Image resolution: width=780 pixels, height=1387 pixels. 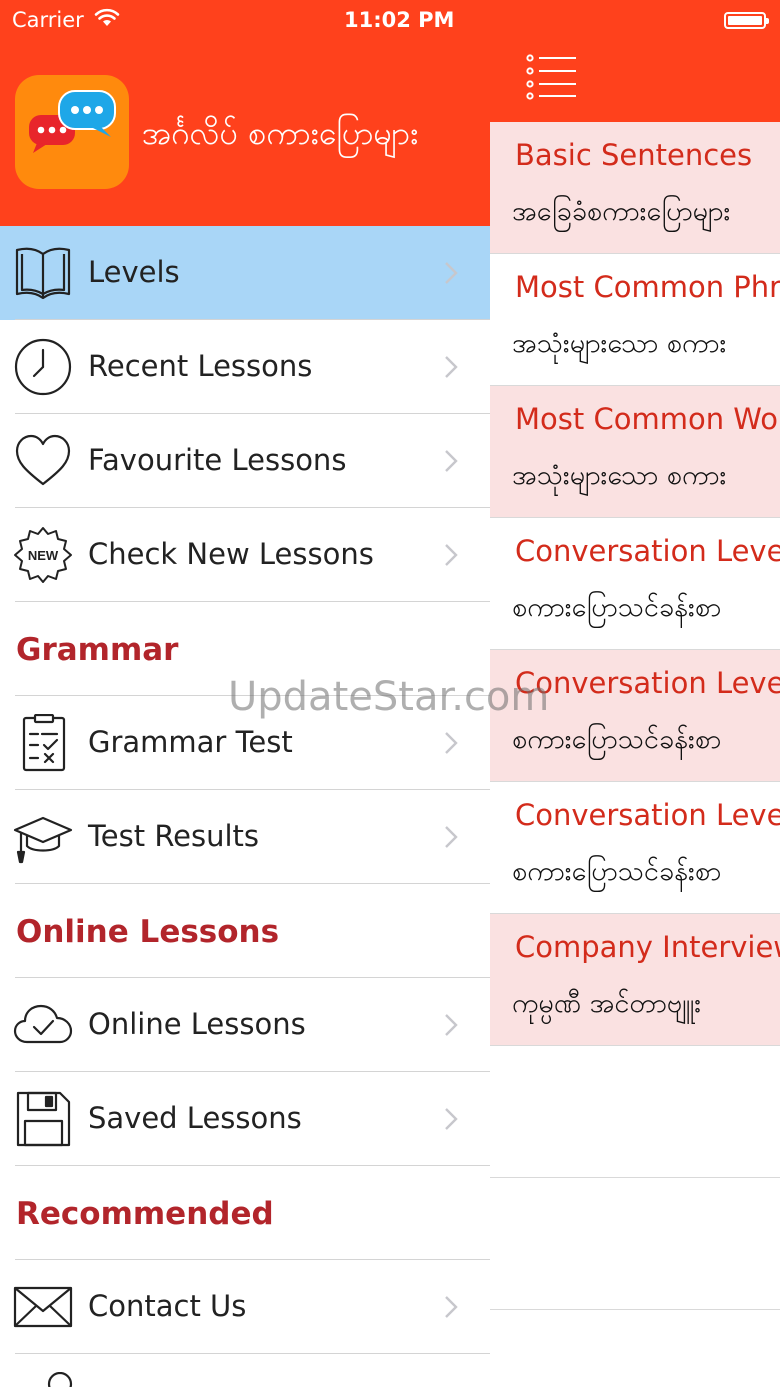 I want to click on new-badge-icon: NEW, so click(x=43, y=555).